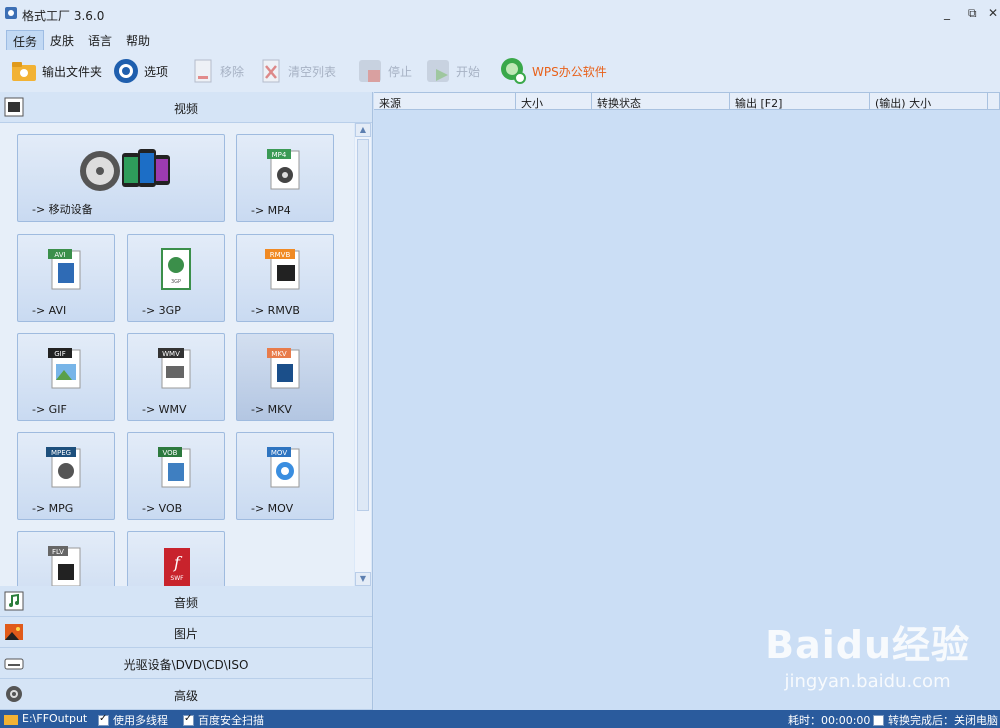 Image resolution: width=1000 pixels, height=728 pixels. Describe the element at coordinates (186, 694) in the screenshot. I see `advanced-category-header: 高级` at that location.